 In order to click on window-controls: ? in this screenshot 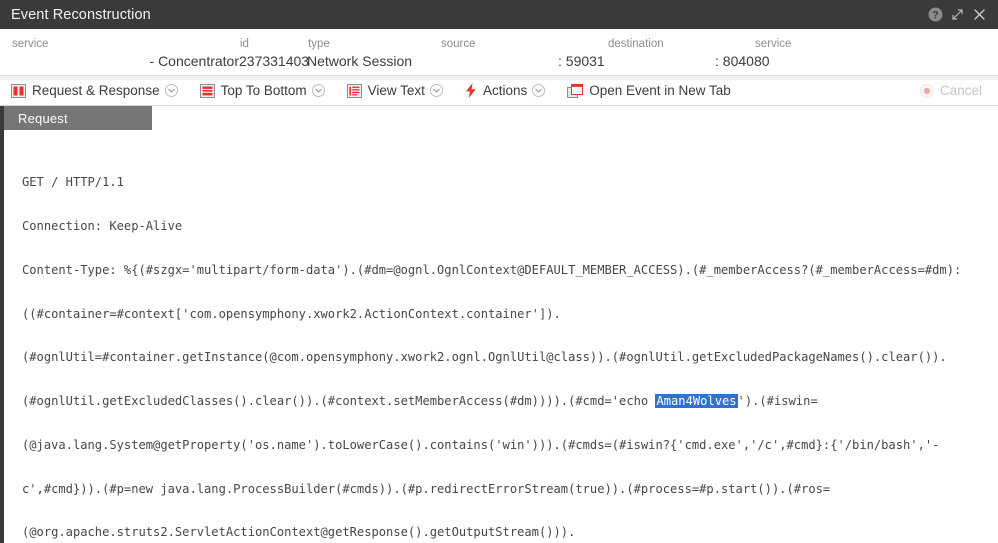, I will do `click(958, 14)`.